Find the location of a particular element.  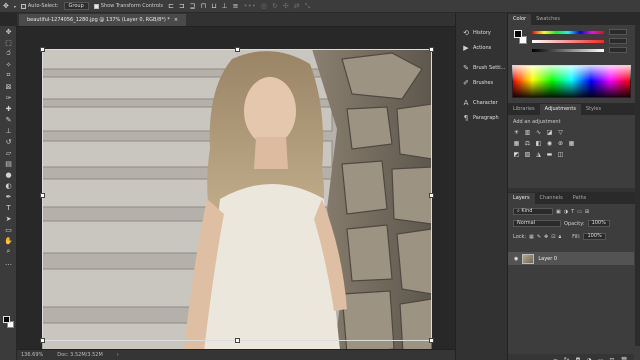

align-bottom-icon: ⊥ is located at coordinates (225, 6).